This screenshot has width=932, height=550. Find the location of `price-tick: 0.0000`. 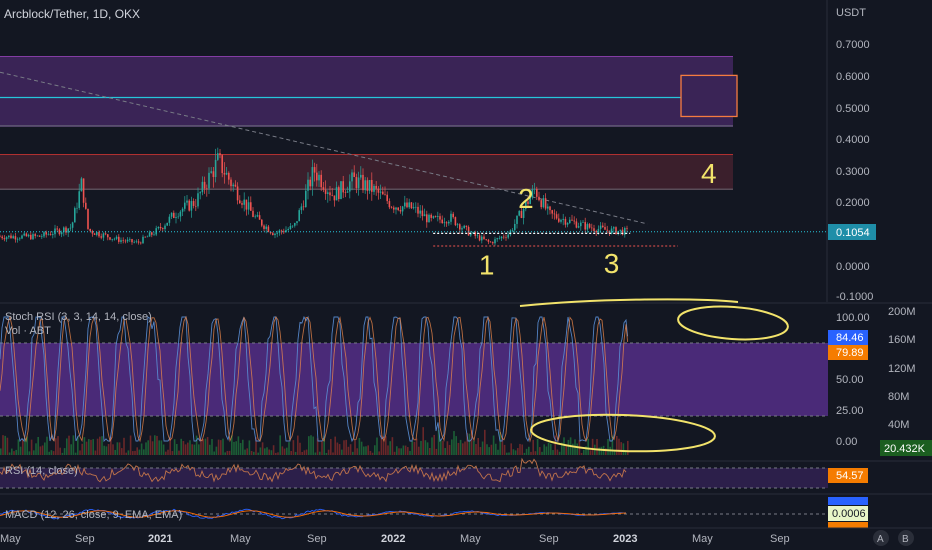

price-tick: 0.0000 is located at coordinates (853, 267).